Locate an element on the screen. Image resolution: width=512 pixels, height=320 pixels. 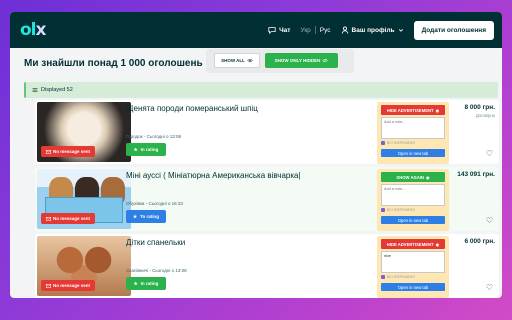
lang-uk: Укр is located at coordinates (305, 30).